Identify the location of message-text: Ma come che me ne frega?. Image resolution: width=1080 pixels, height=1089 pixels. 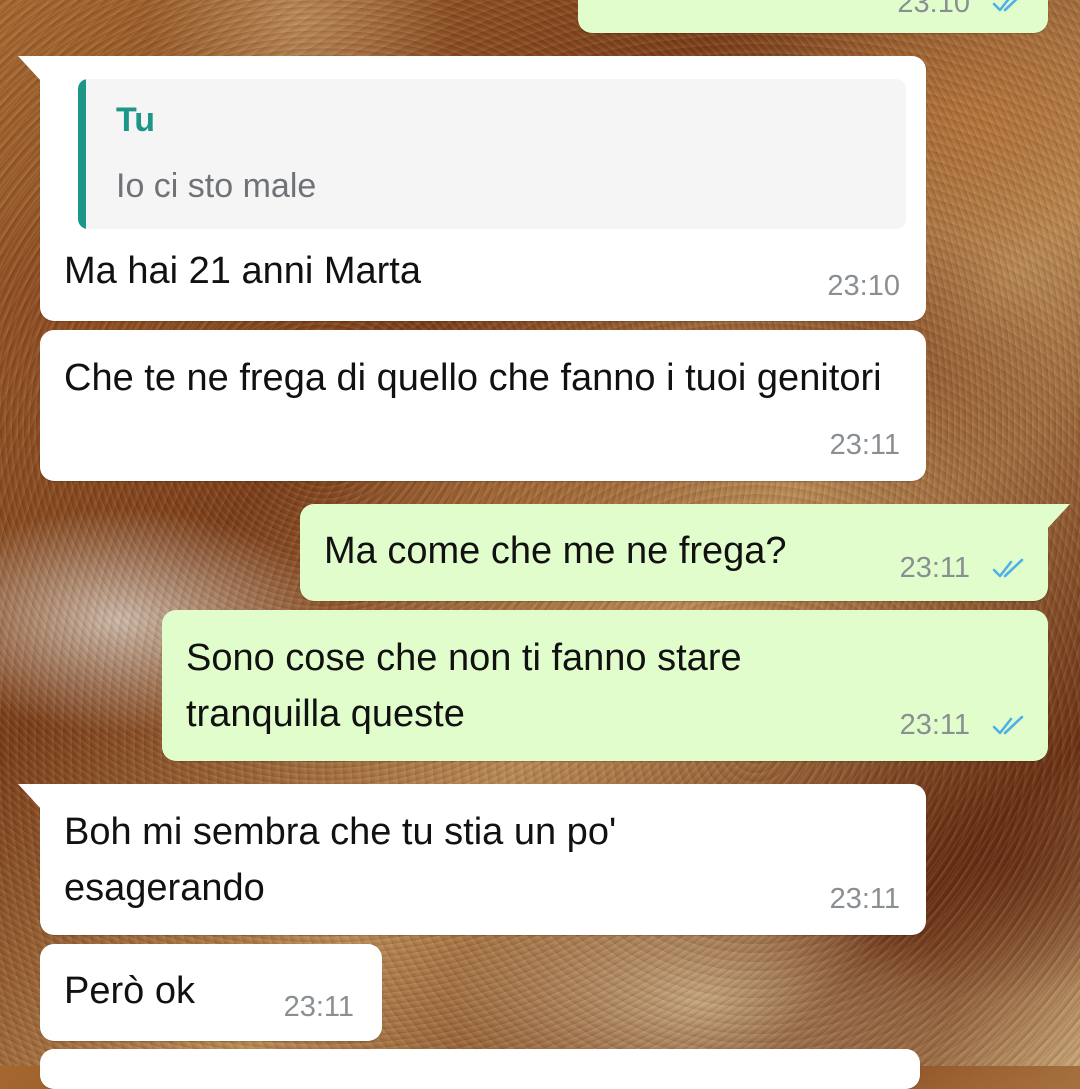
(555, 551).